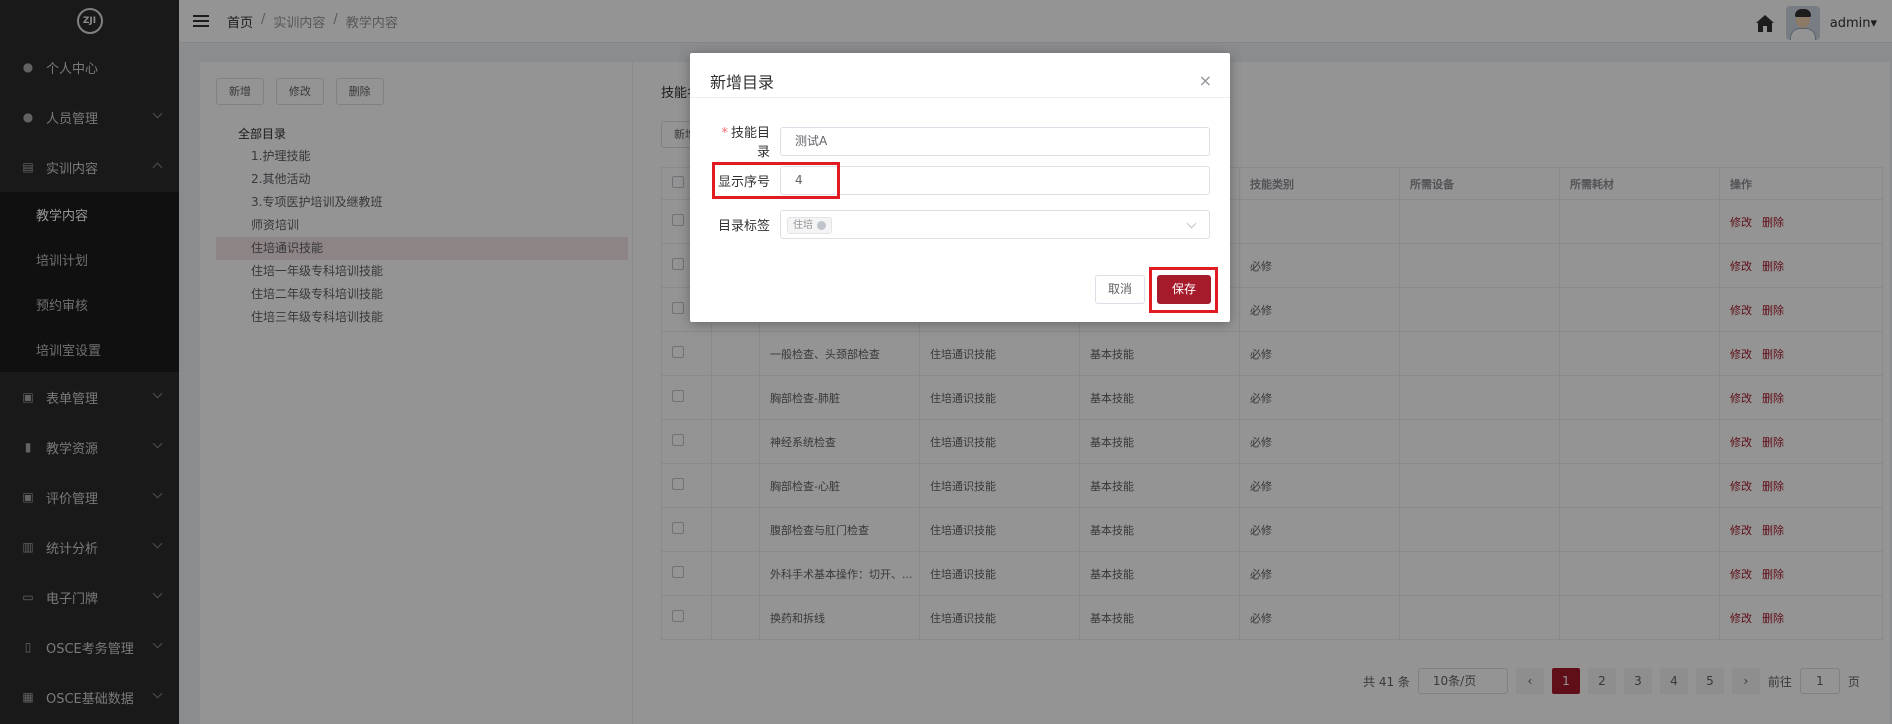 Image resolution: width=1892 pixels, height=724 pixels. Describe the element at coordinates (1183, 290) in the screenshot. I see `highlight-box-save` at that location.